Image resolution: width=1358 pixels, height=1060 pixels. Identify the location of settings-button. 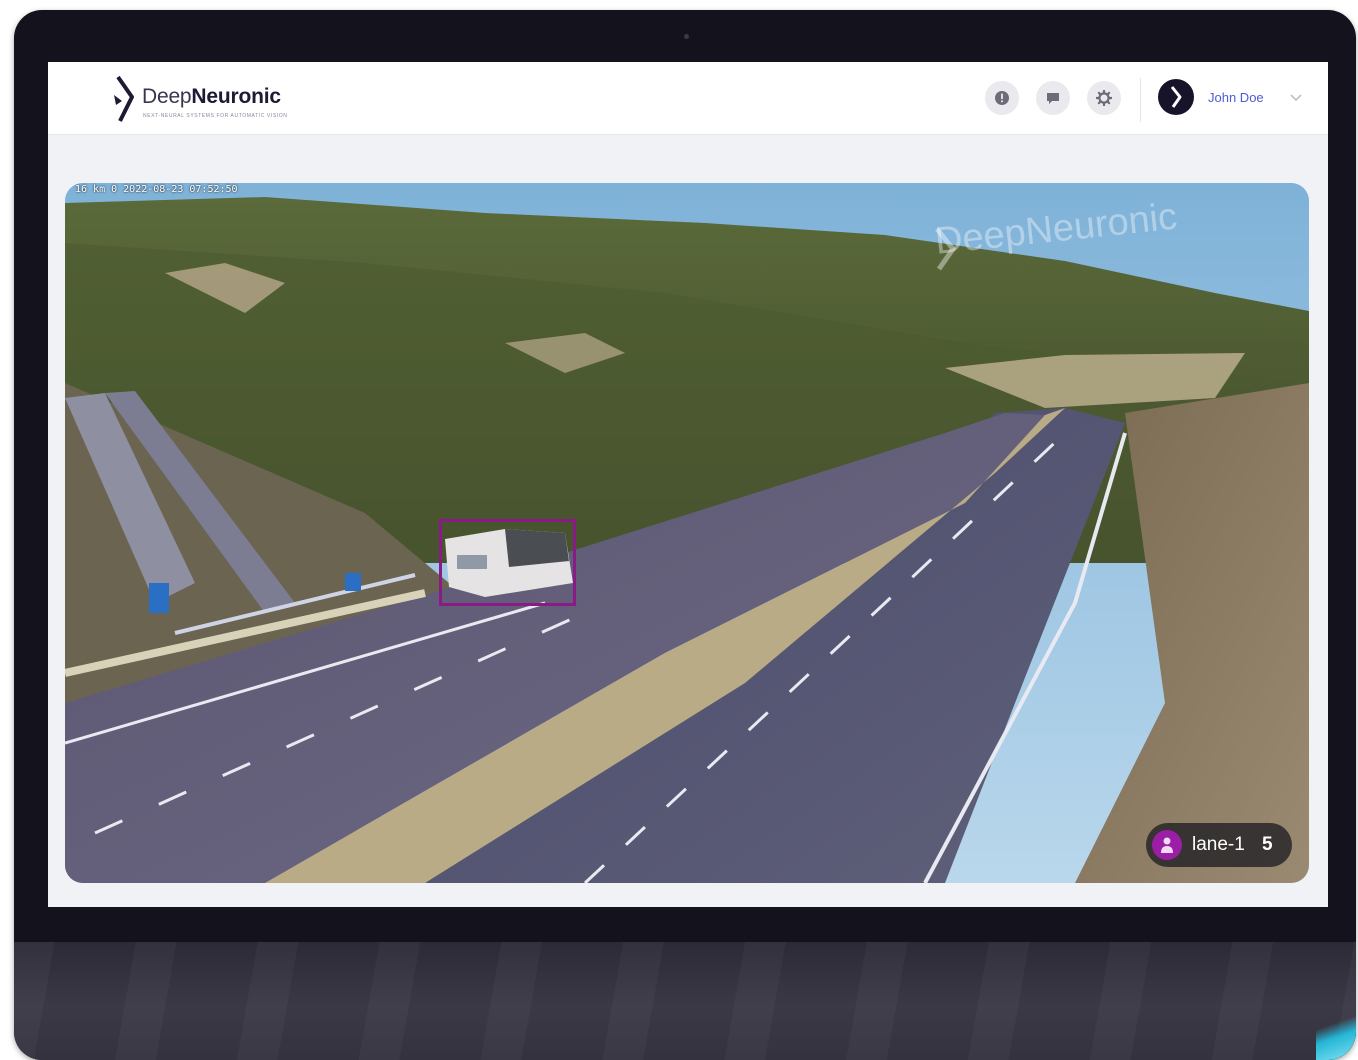
(1104, 98).